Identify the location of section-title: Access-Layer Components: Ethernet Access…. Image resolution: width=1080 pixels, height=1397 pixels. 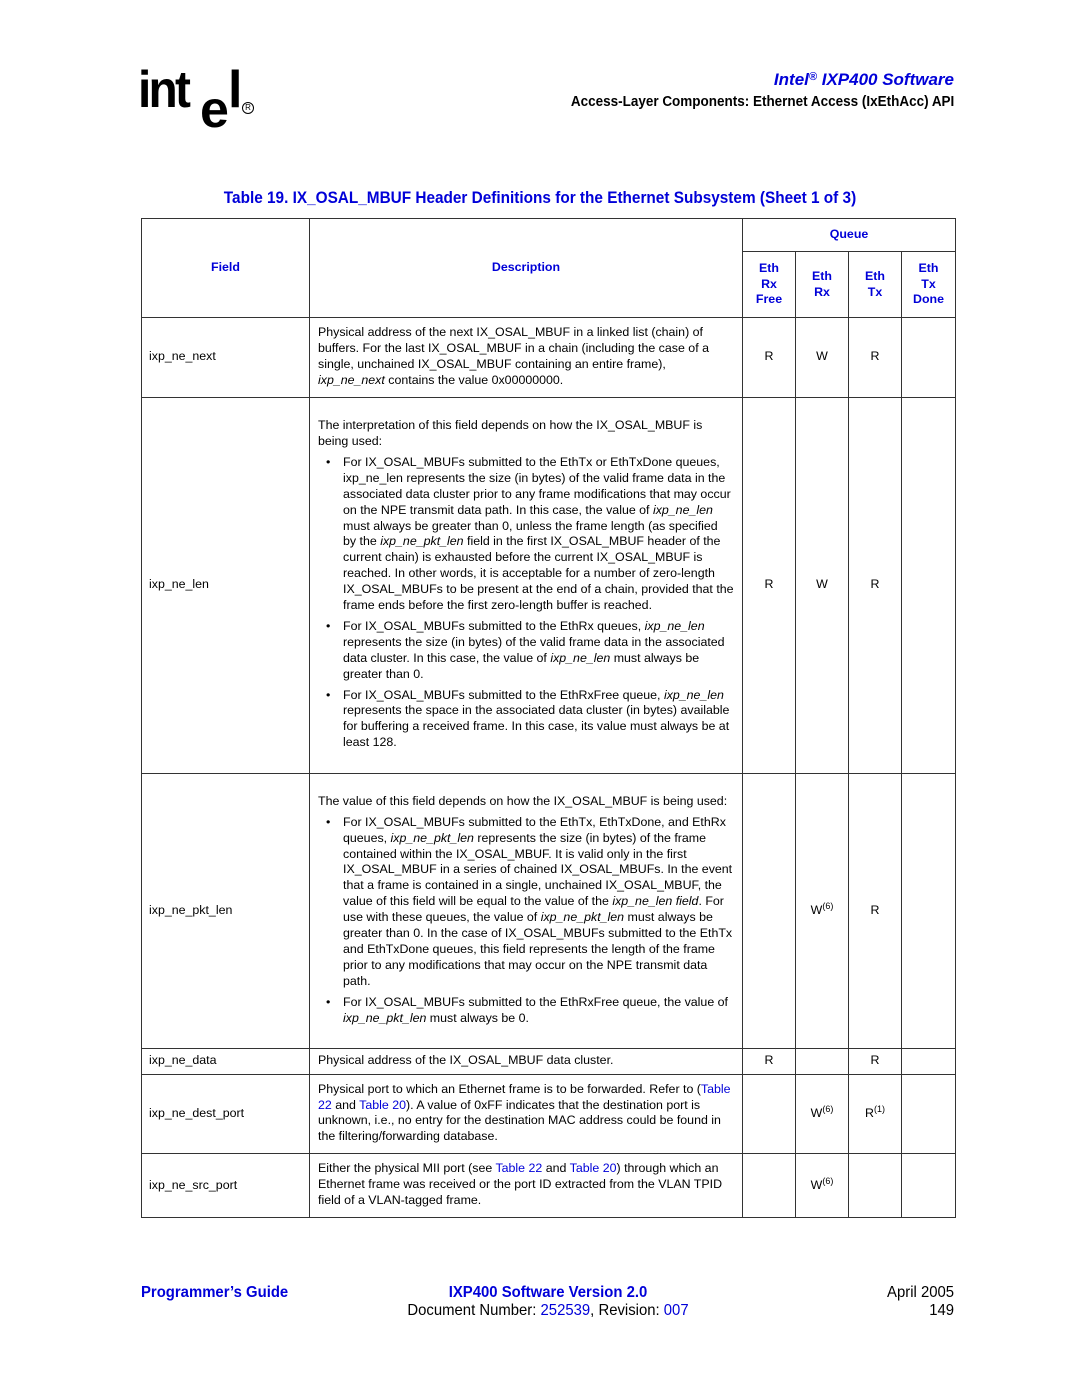
(762, 102).